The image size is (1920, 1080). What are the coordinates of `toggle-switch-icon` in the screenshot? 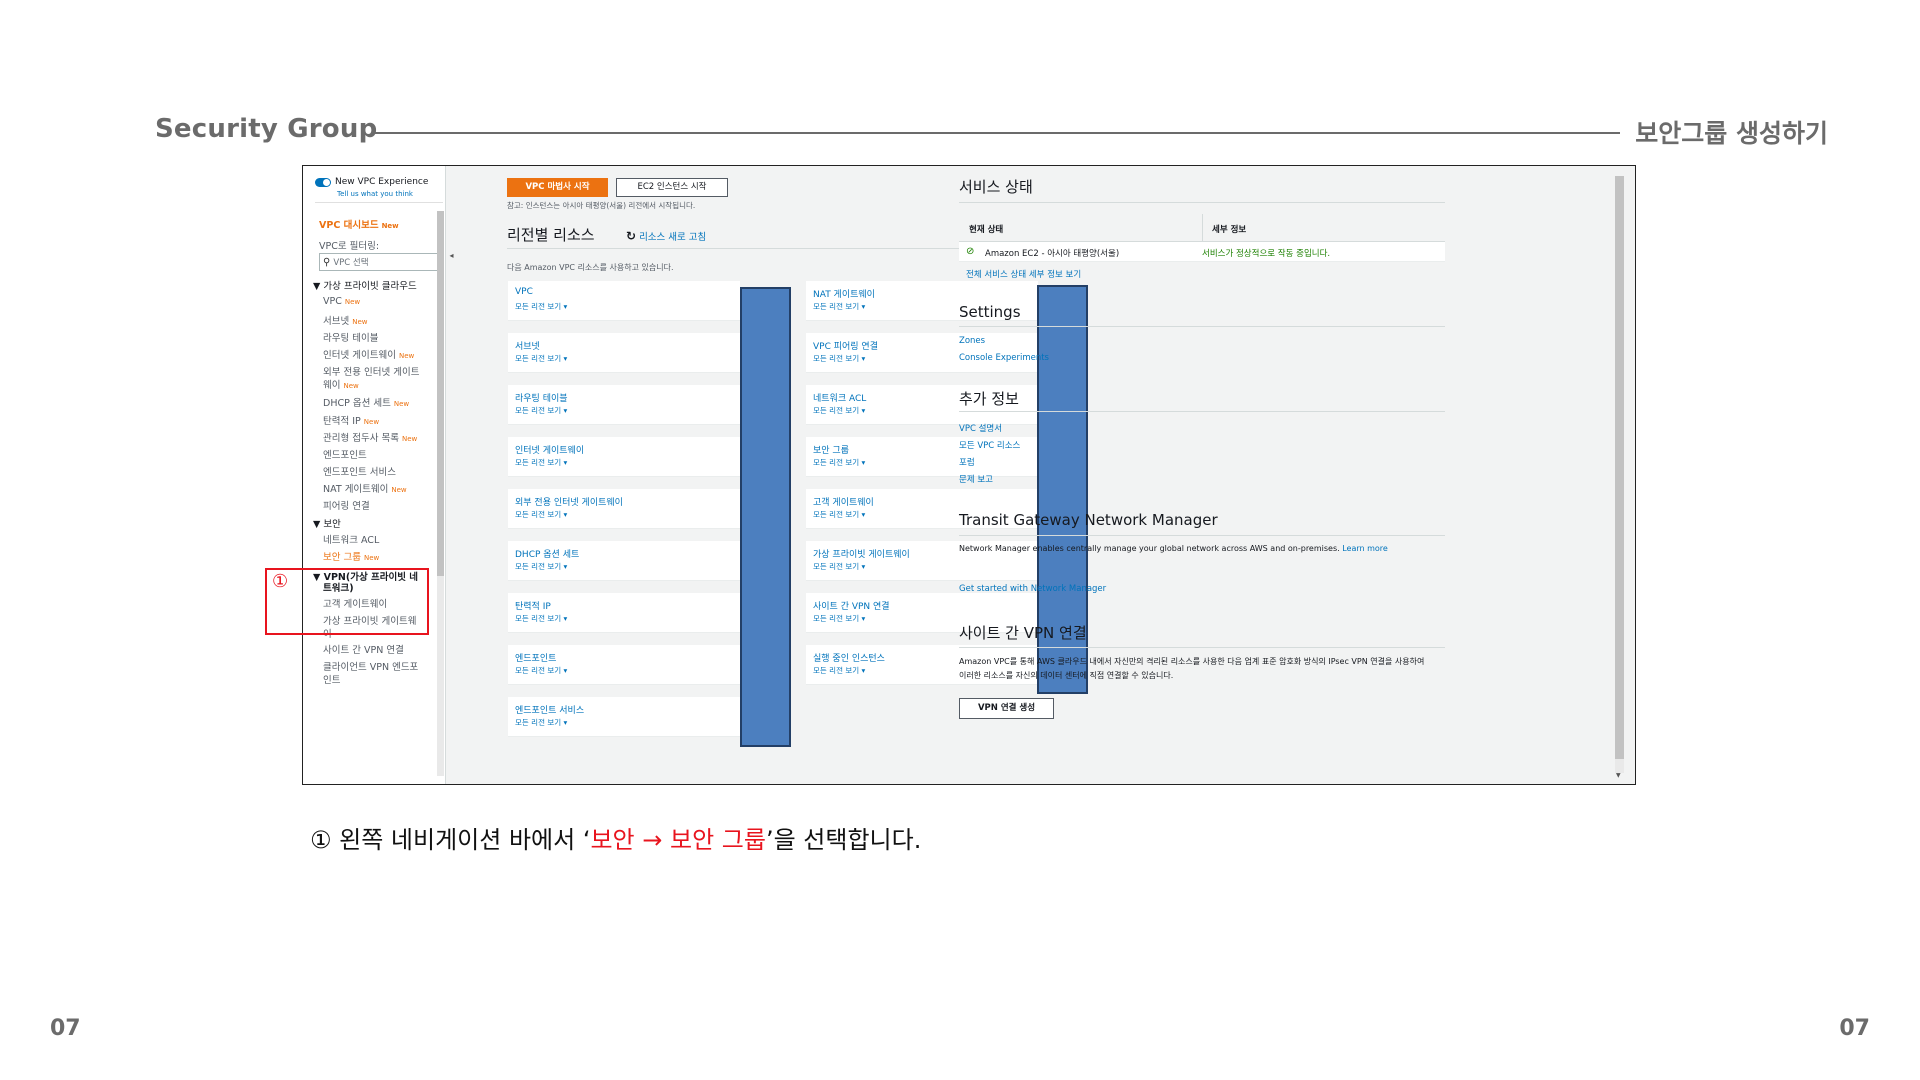 It's located at (323, 182).